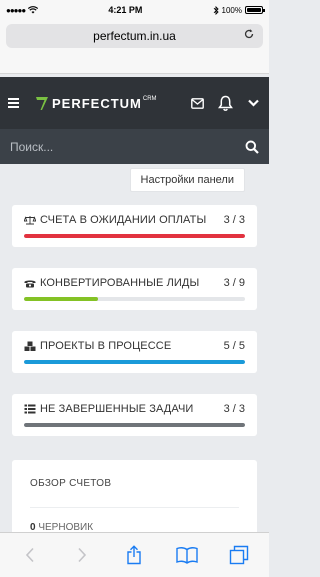 The height and width of the screenshot is (577, 320). I want to click on share-button, so click(134, 555).